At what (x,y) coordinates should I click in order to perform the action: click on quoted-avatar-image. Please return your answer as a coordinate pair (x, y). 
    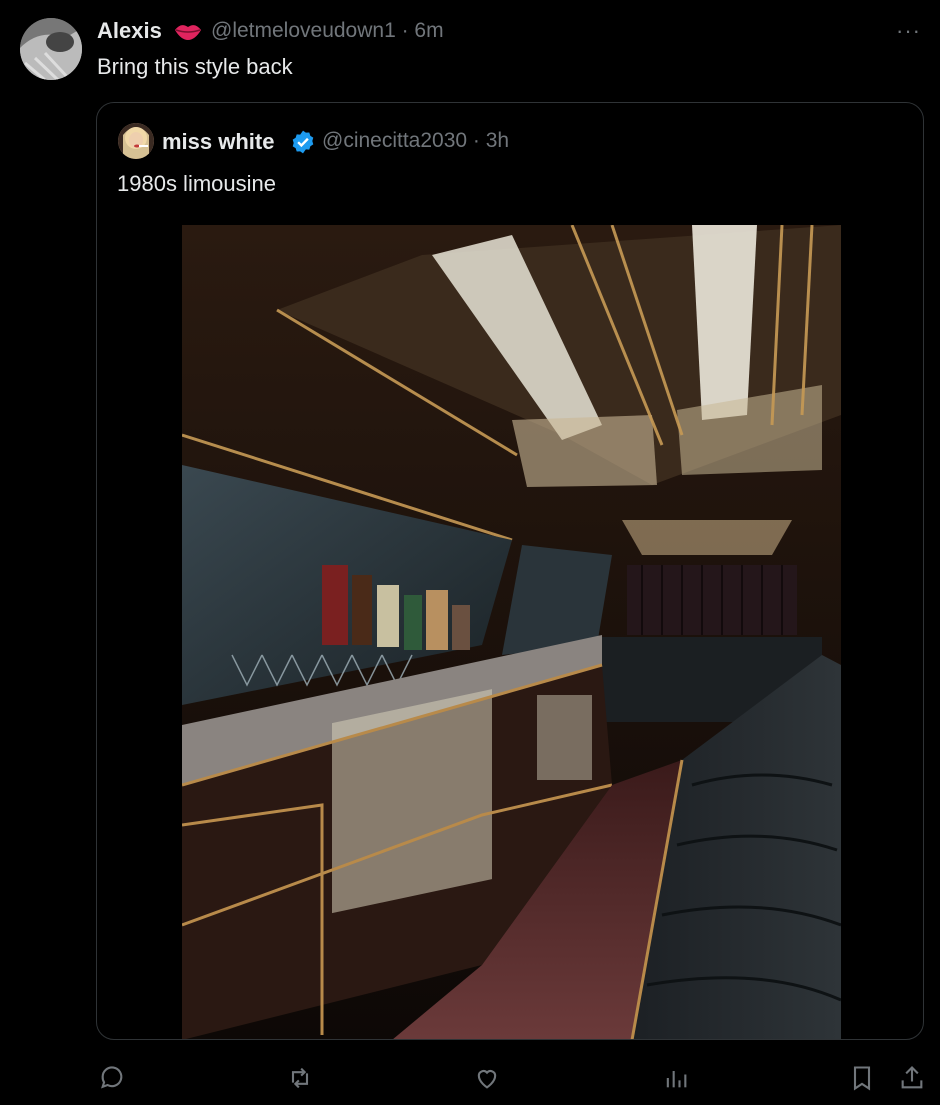
    Looking at the image, I should click on (136, 141).